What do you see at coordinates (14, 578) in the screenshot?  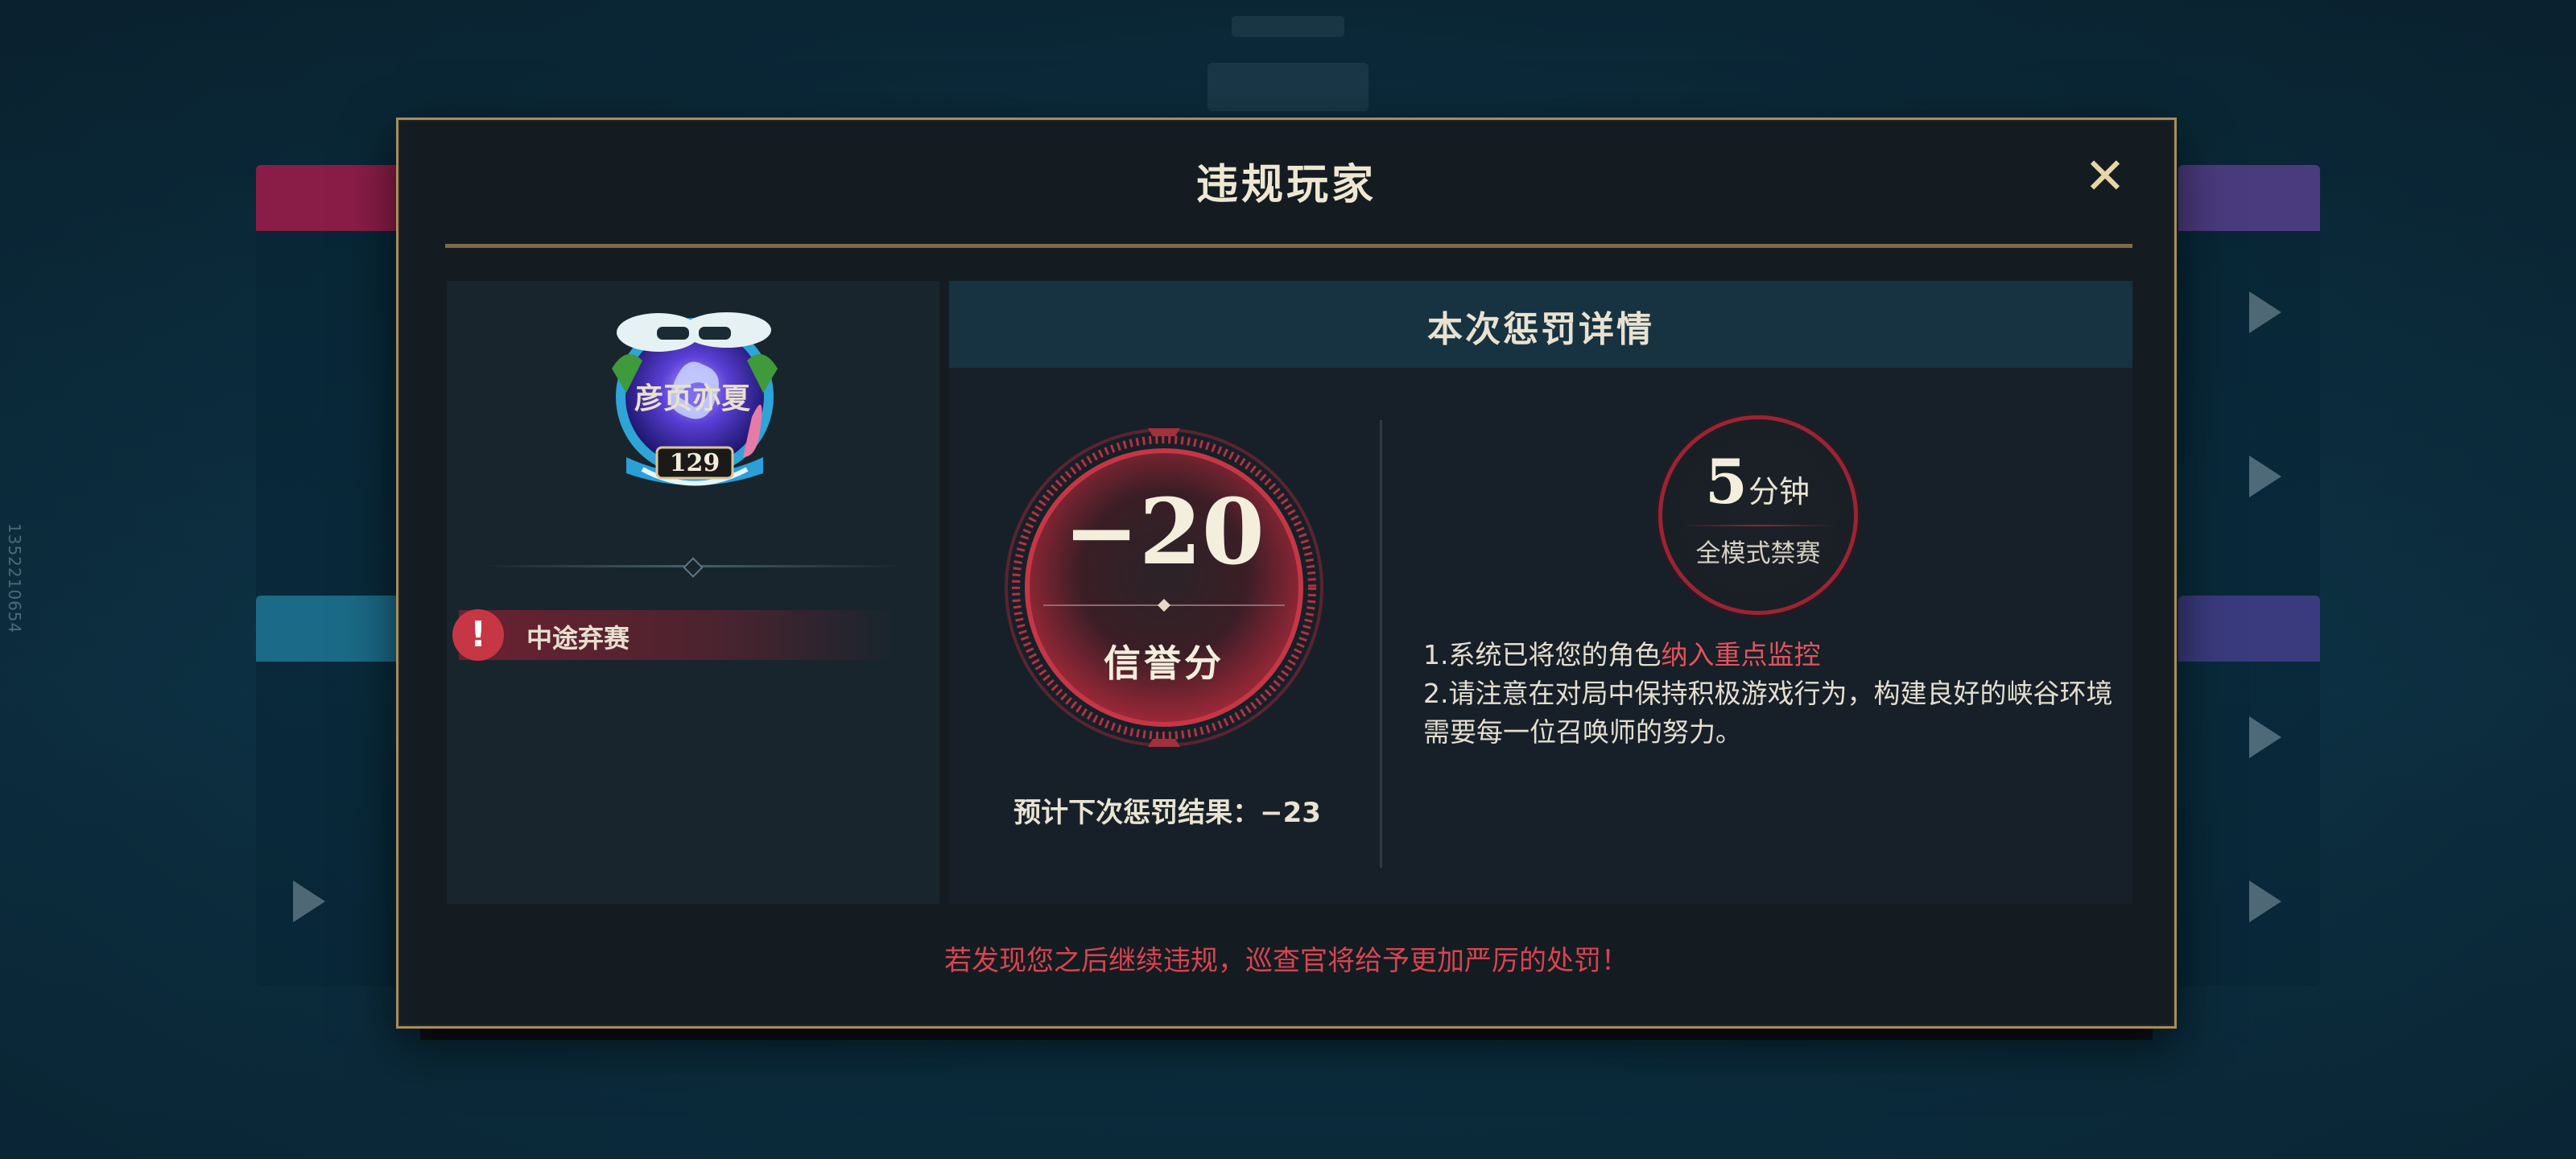 I see `background-side-id: 1352210654` at bounding box center [14, 578].